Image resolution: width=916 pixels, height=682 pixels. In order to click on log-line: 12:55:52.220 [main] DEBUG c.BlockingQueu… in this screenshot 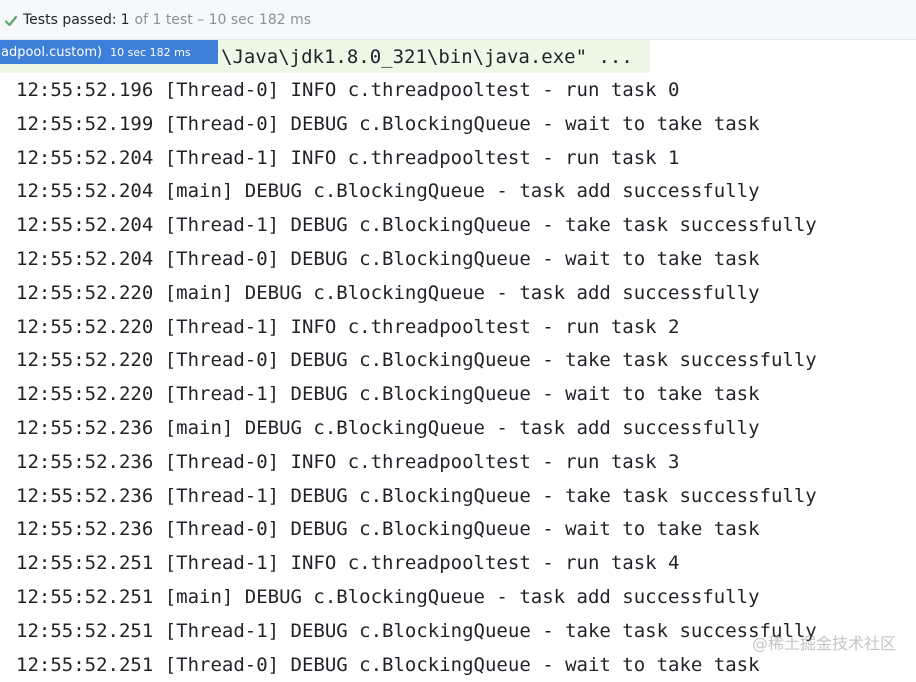, I will do `click(388, 292)`.